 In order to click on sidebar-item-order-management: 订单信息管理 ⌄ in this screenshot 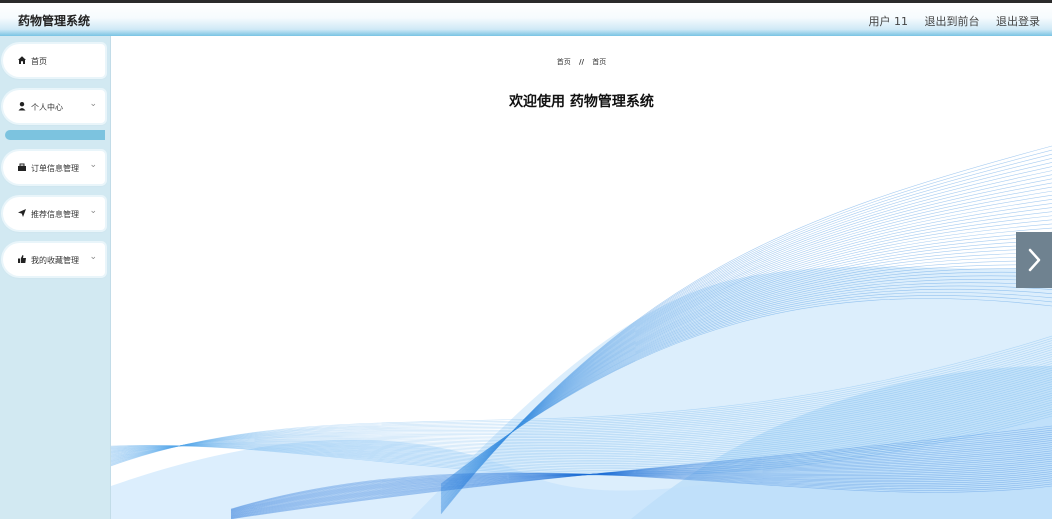, I will do `click(54, 167)`.